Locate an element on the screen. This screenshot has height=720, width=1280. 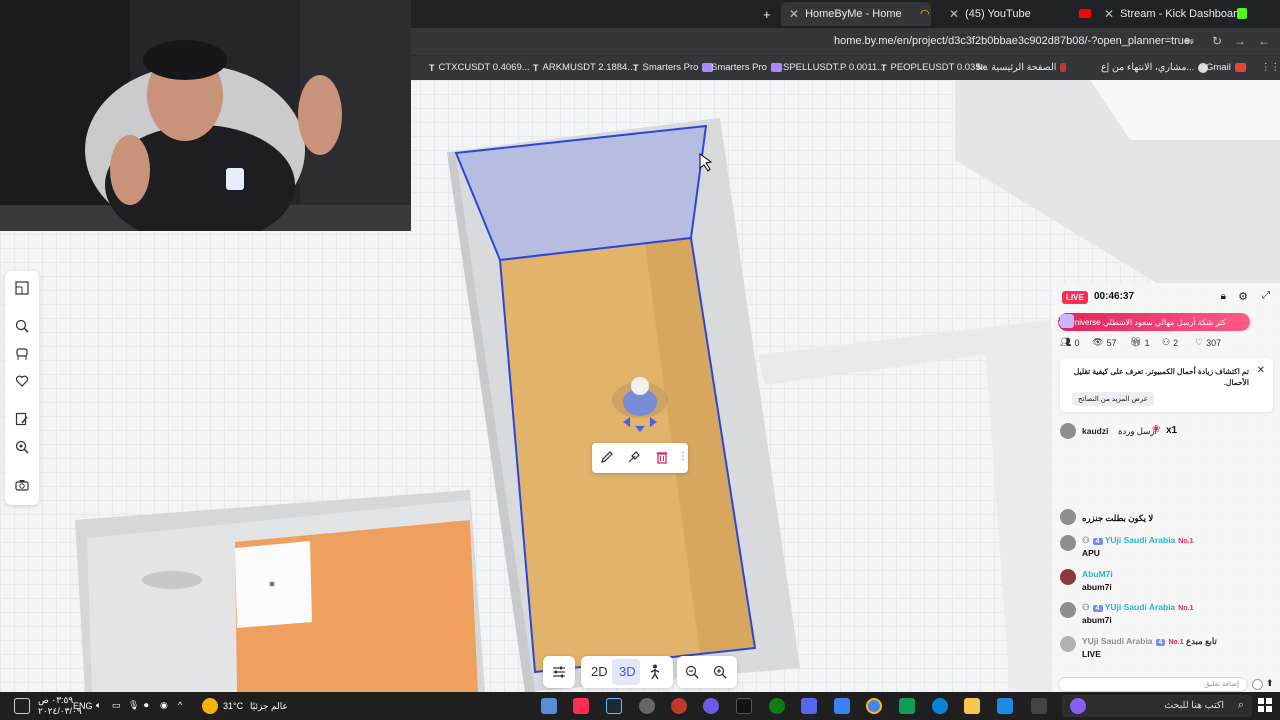
tiktok-icon is located at coordinates (581, 706).